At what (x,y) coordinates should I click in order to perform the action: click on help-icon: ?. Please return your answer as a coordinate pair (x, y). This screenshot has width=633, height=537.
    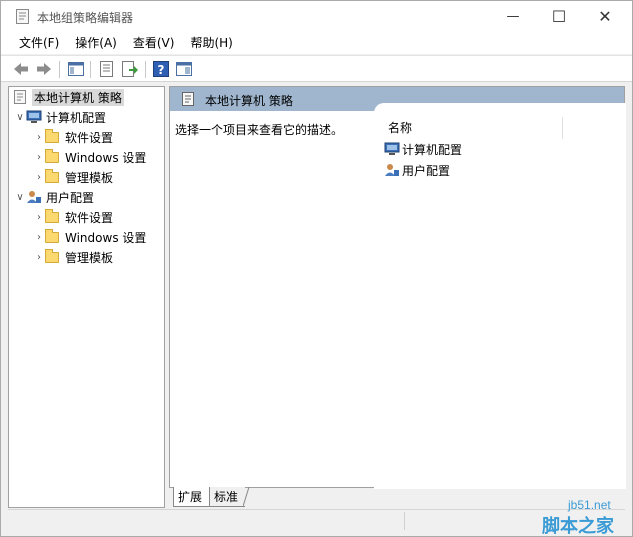
    Looking at the image, I should click on (161, 69).